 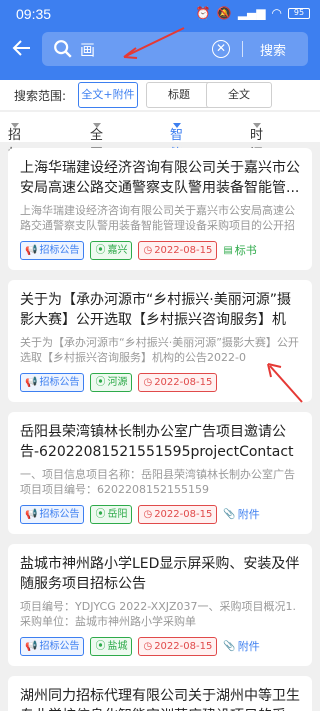 I want to click on card-title: 盐城市神州路小学LED显示屏采购、安装及伴随服务项目招标公告, so click(x=160, y=574).